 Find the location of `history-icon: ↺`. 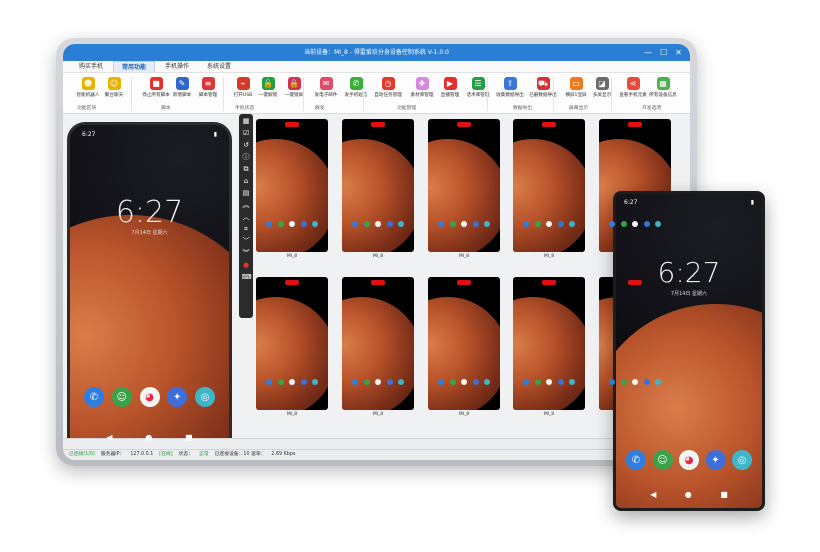

history-icon: ↺ is located at coordinates (246, 145).